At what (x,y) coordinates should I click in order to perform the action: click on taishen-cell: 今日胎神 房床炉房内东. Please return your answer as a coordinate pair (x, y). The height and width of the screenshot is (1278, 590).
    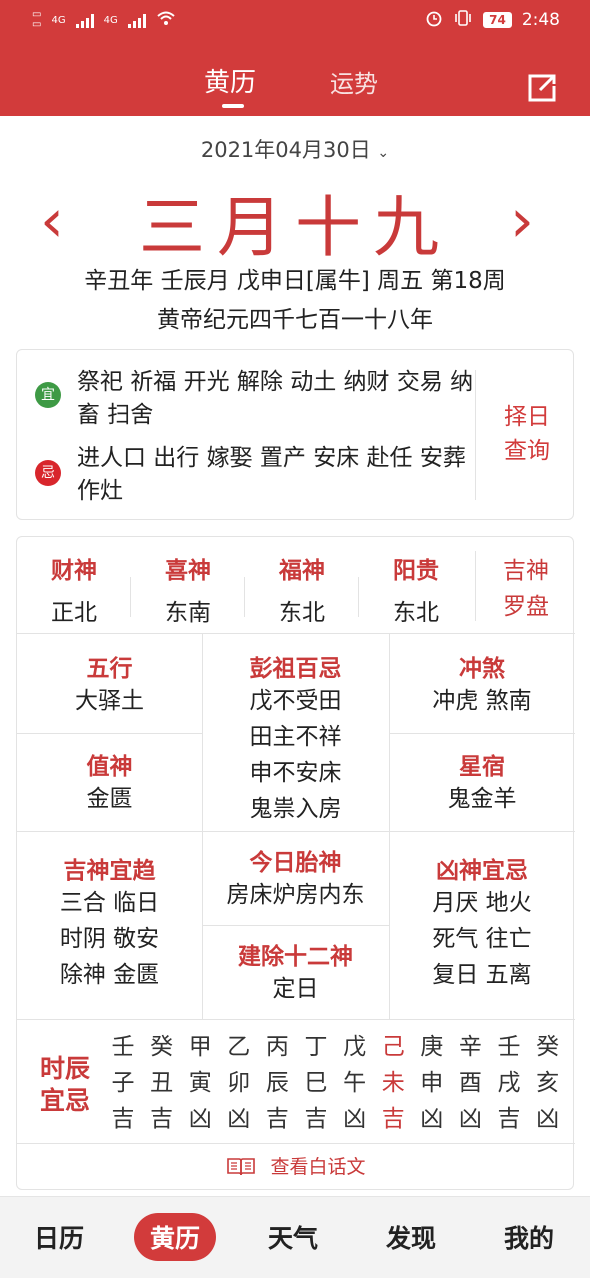
    Looking at the image, I should click on (295, 878).